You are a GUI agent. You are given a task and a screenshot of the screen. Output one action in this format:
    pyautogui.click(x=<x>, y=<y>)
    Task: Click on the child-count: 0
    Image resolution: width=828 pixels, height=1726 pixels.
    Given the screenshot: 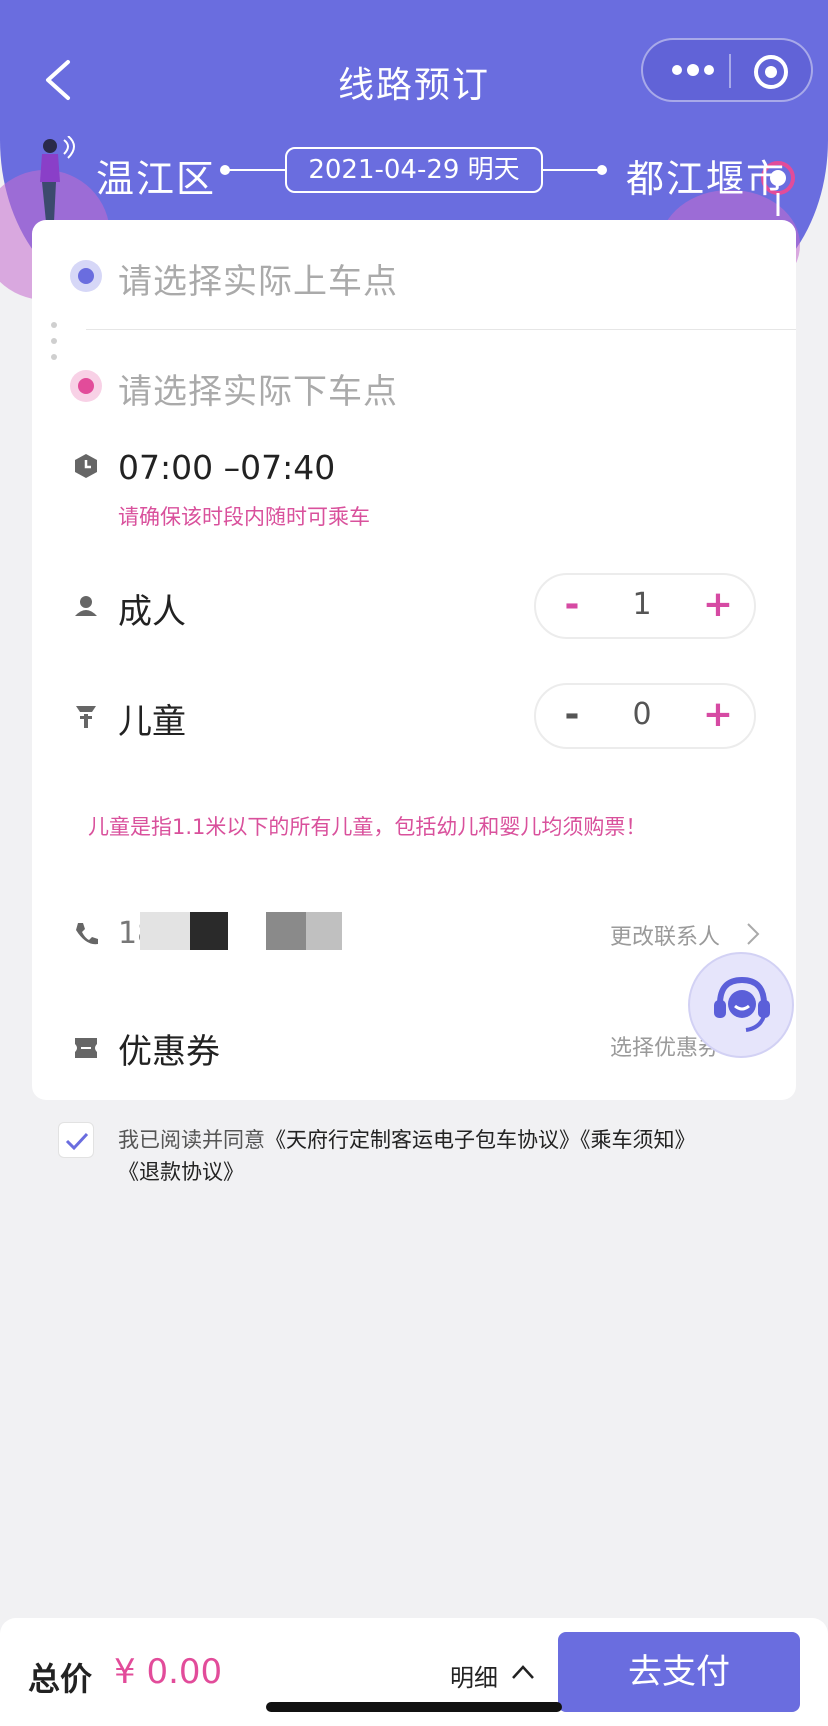 What is the action you would take?
    pyautogui.click(x=642, y=714)
    